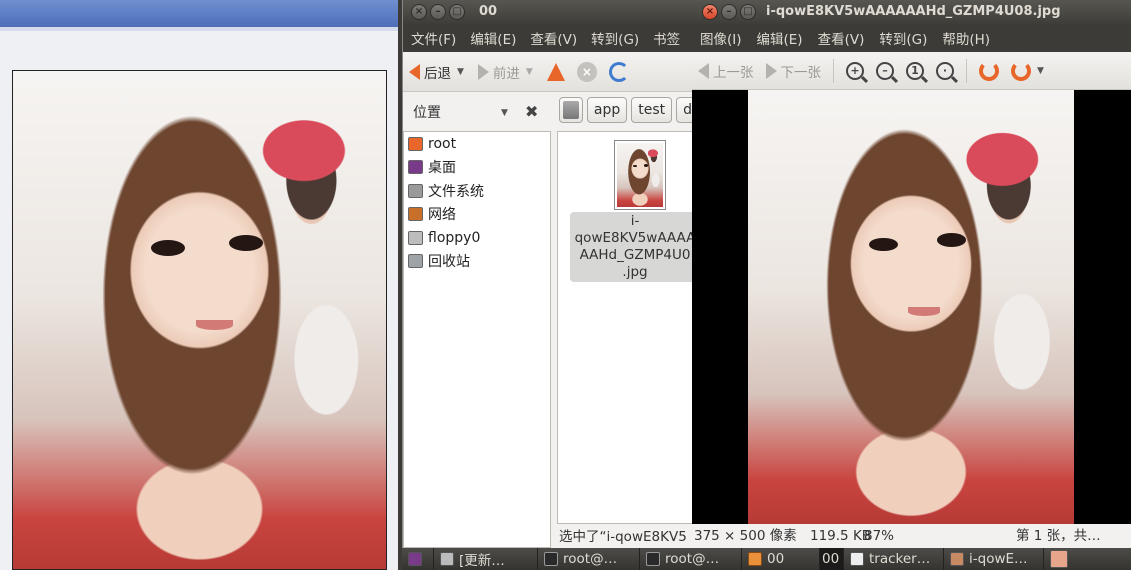 The width and height of the screenshot is (1131, 570). Describe the element at coordinates (199, 13) in the screenshot. I see `left-window-titlebar` at that location.